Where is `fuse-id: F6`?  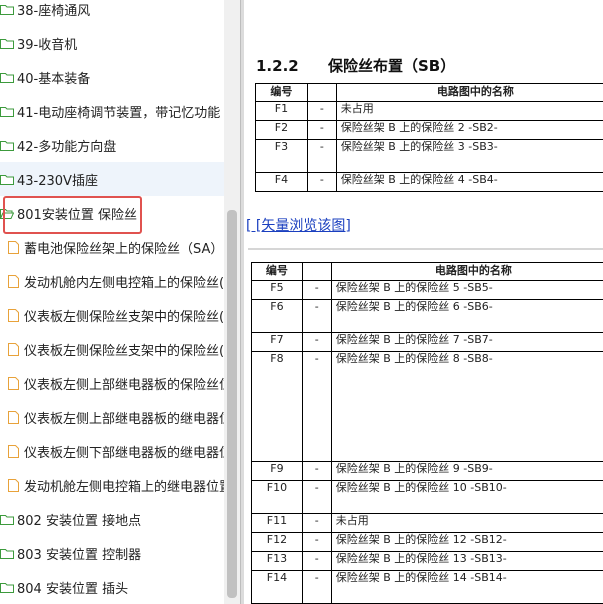 fuse-id: F6 is located at coordinates (277, 316).